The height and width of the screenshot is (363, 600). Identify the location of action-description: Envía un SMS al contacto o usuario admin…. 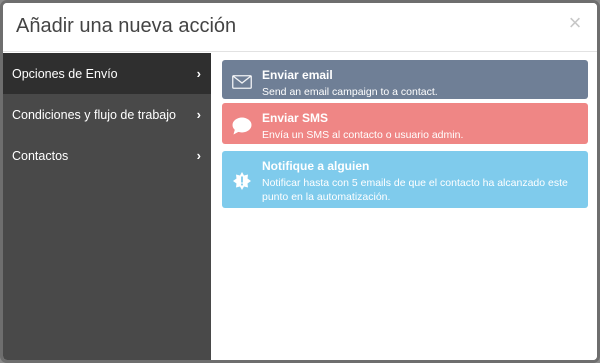
(363, 135).